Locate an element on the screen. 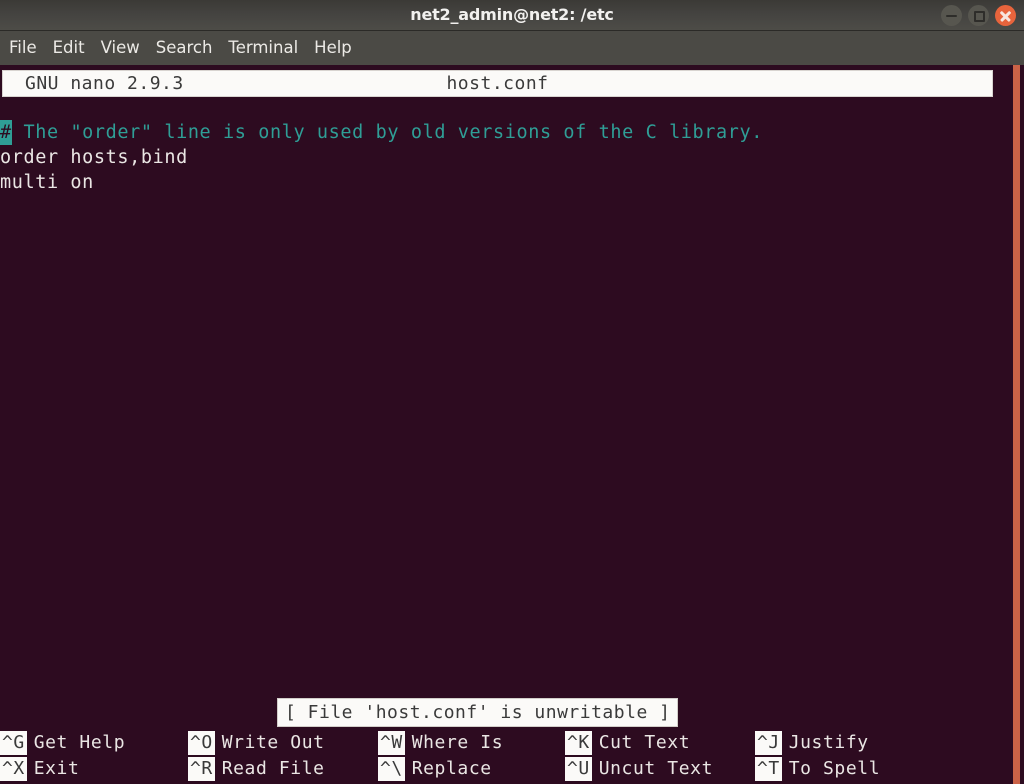 The image size is (1024, 784). shortcut-get-help: ^G Get Help is located at coordinates (62, 743).